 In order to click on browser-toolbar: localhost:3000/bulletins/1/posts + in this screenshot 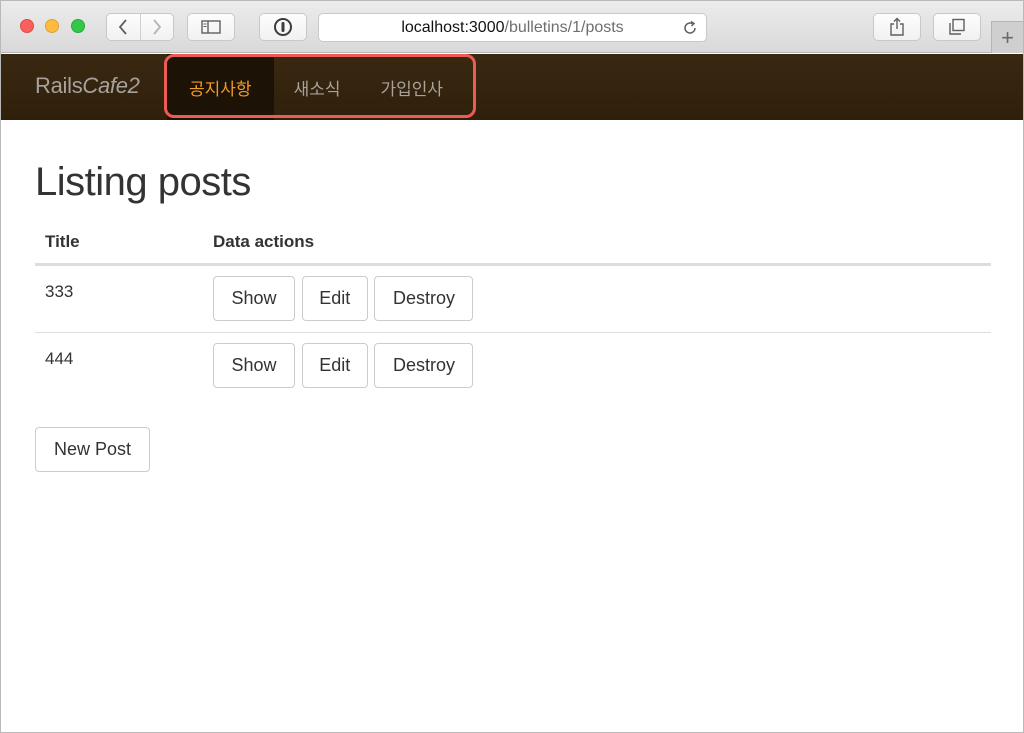, I will do `click(512, 27)`.